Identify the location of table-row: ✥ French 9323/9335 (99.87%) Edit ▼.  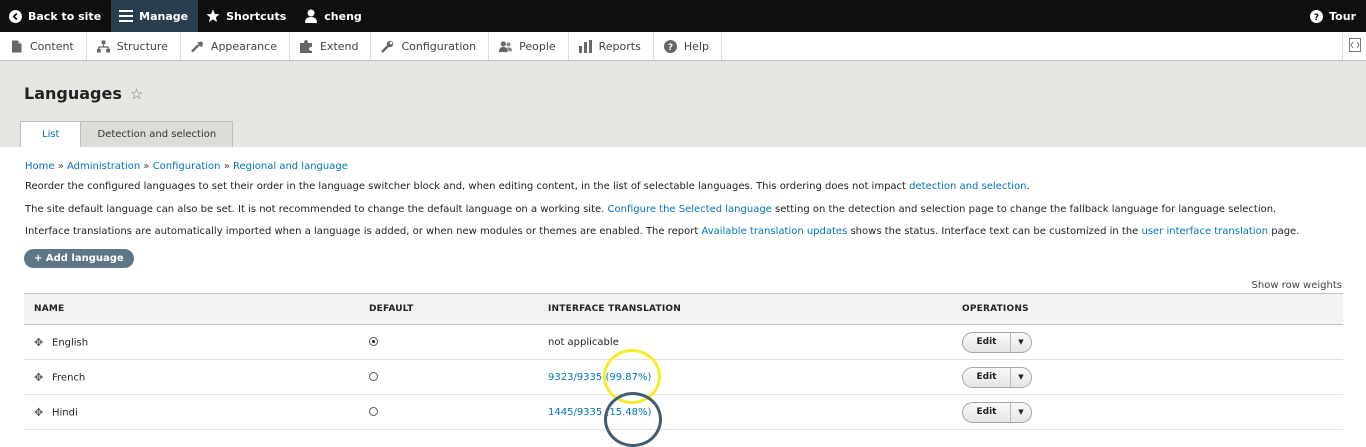
(683, 377).